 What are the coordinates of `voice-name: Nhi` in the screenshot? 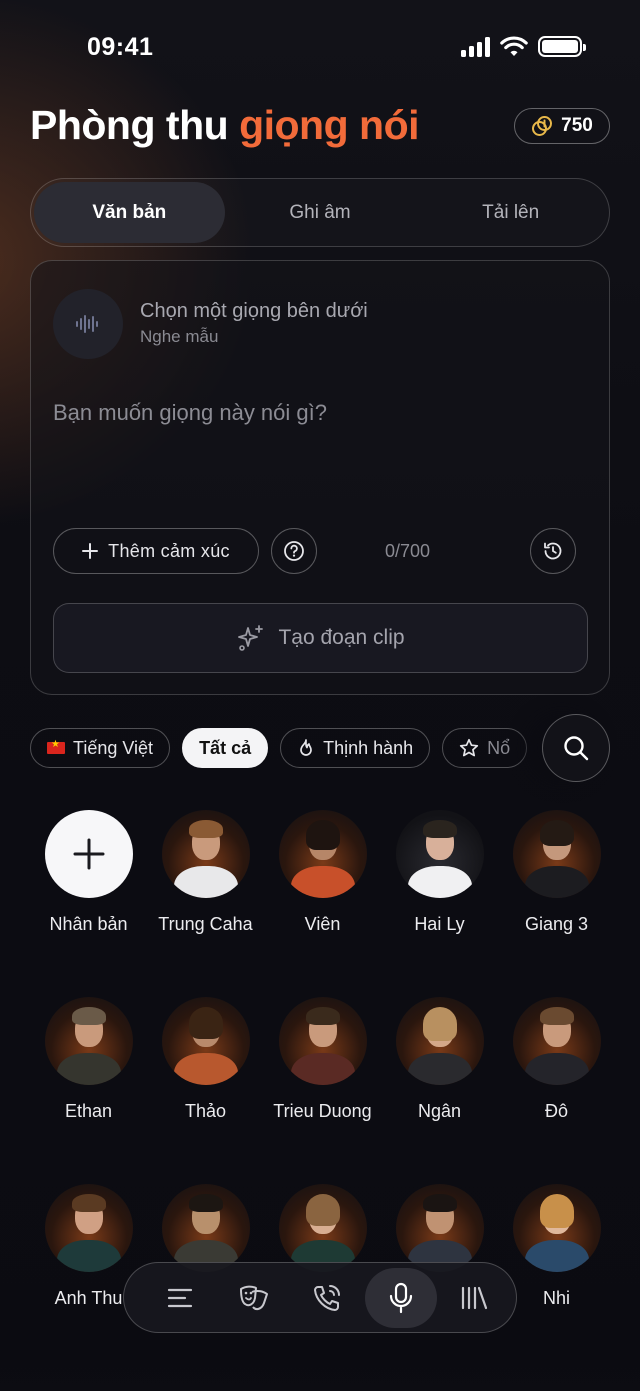 It's located at (556, 1298).